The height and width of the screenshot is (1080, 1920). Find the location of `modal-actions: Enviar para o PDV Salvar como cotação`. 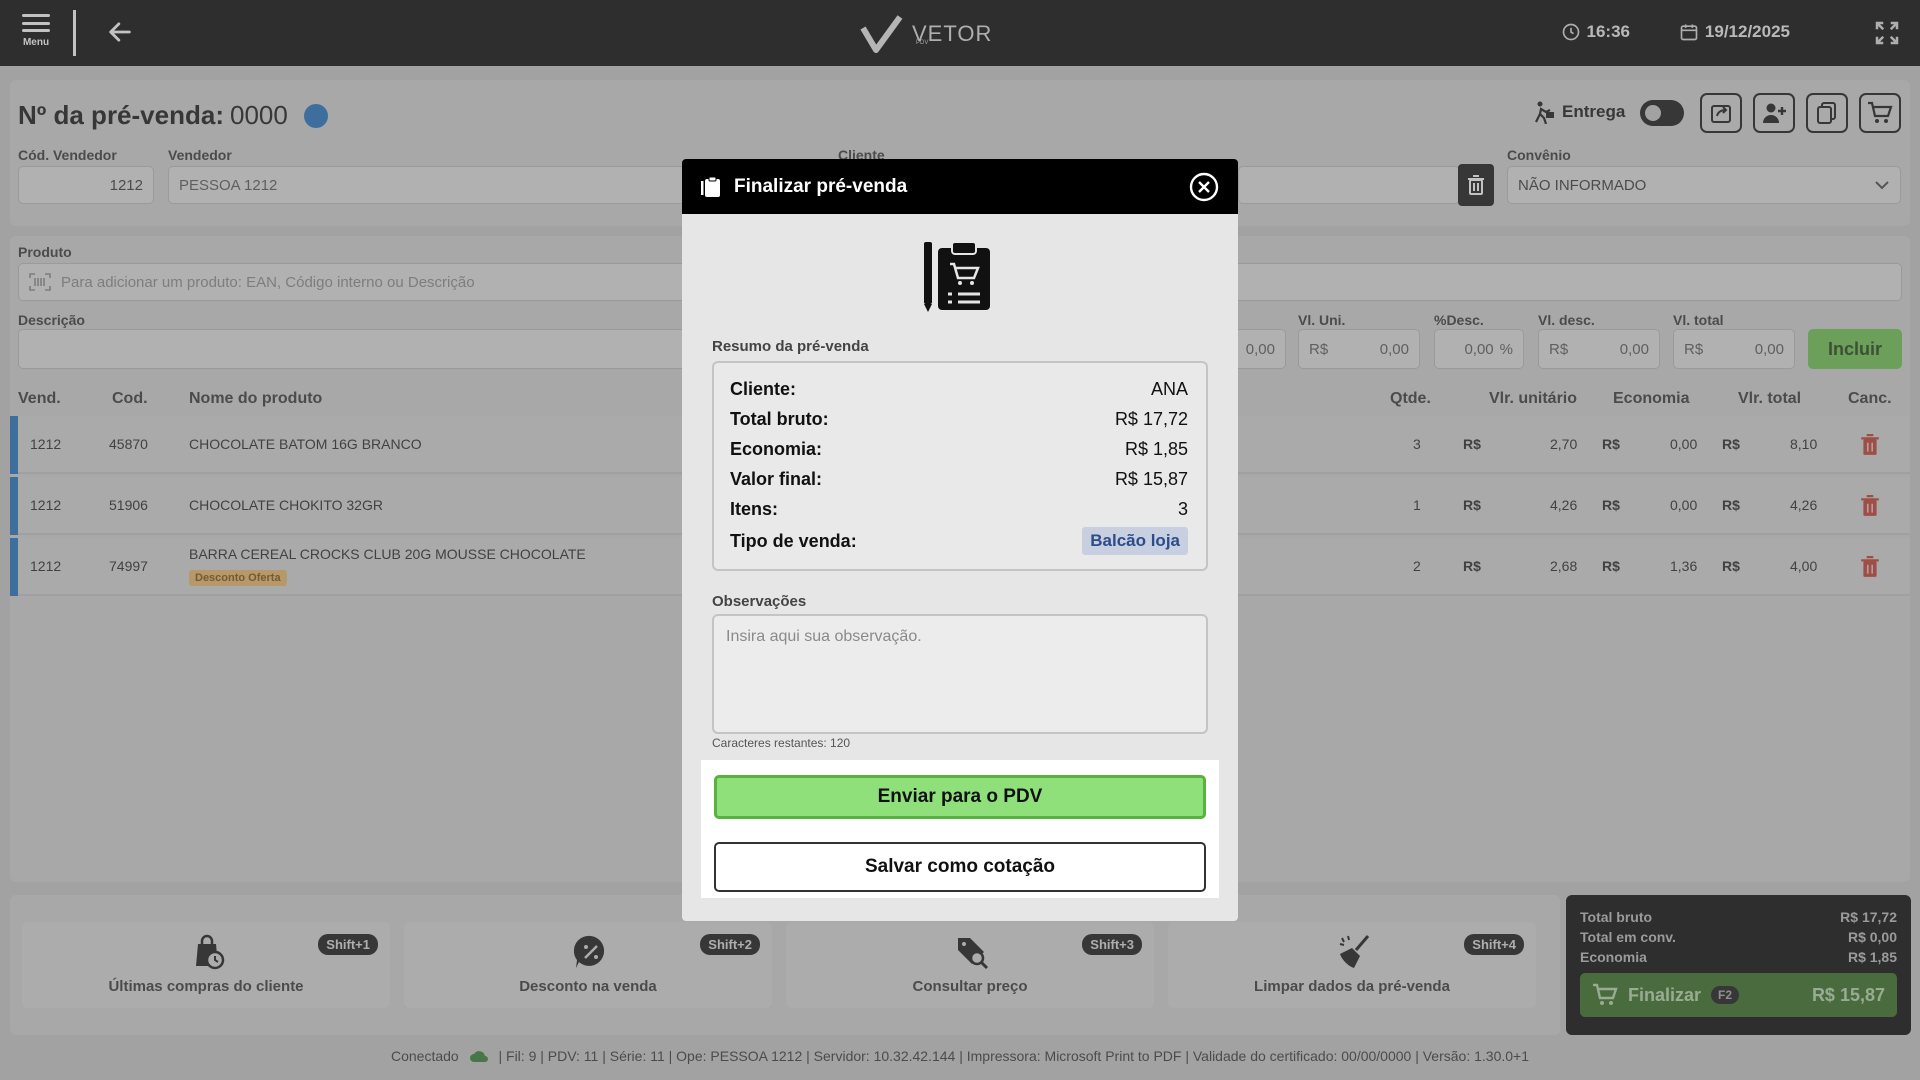

modal-actions: Enviar para o PDV Salvar como cotação is located at coordinates (960, 829).